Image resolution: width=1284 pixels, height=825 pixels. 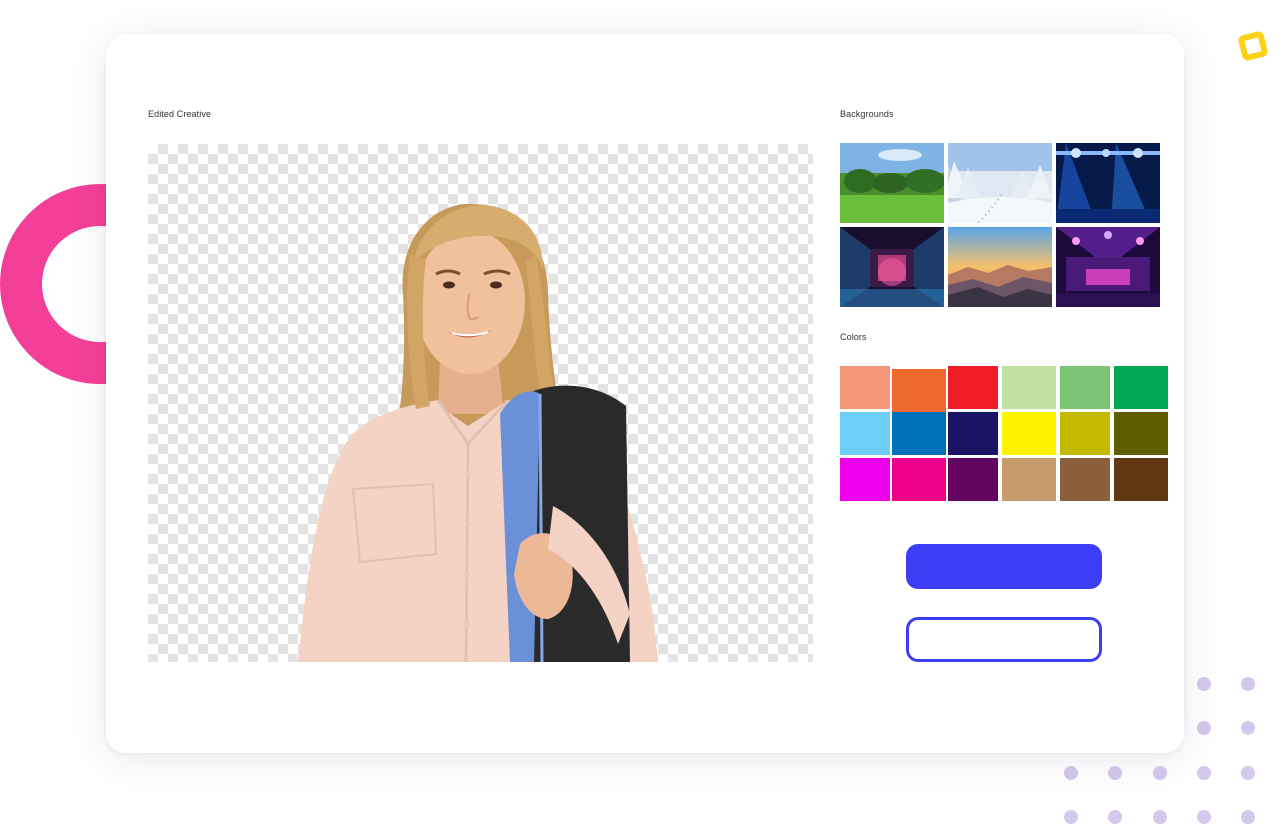 What do you see at coordinates (892, 267) in the screenshot?
I see `bg-thumb-neon-hall` at bounding box center [892, 267].